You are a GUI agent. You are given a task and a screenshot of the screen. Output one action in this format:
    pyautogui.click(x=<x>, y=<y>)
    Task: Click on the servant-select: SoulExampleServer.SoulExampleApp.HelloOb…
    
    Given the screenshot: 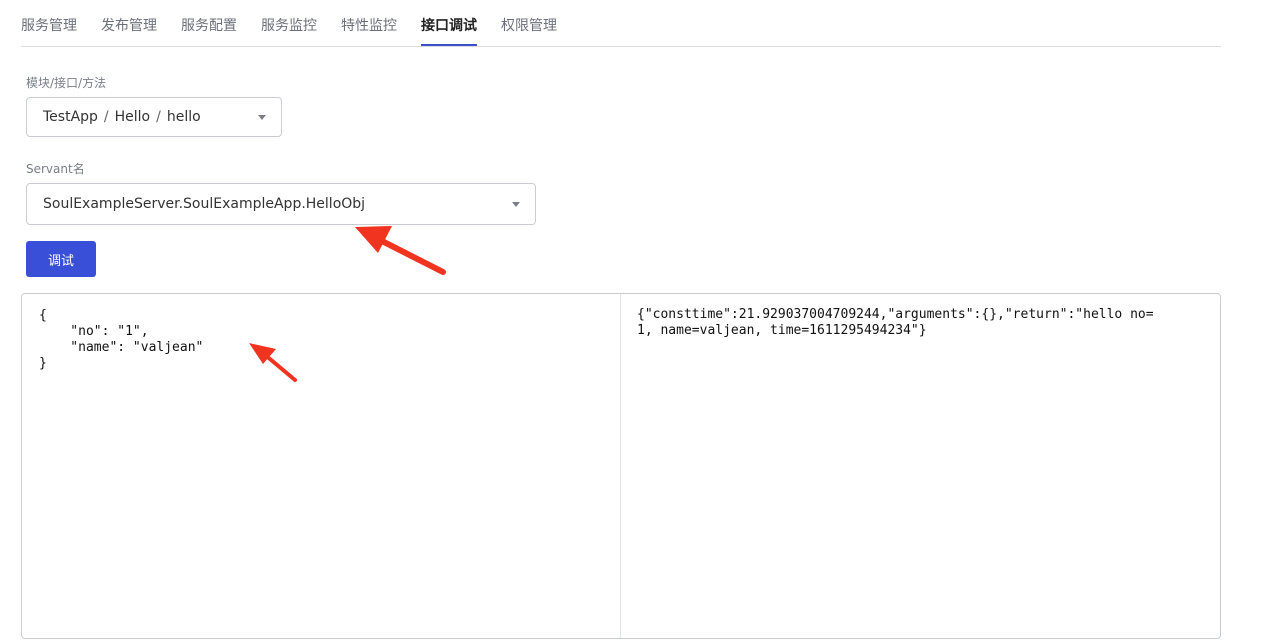 What is the action you would take?
    pyautogui.click(x=281, y=204)
    